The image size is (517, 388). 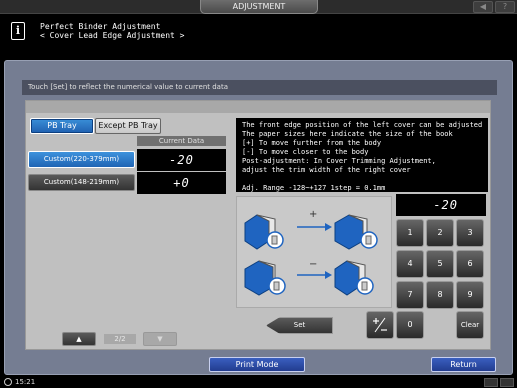 I want to click on key-6: 6, so click(x=470, y=264).